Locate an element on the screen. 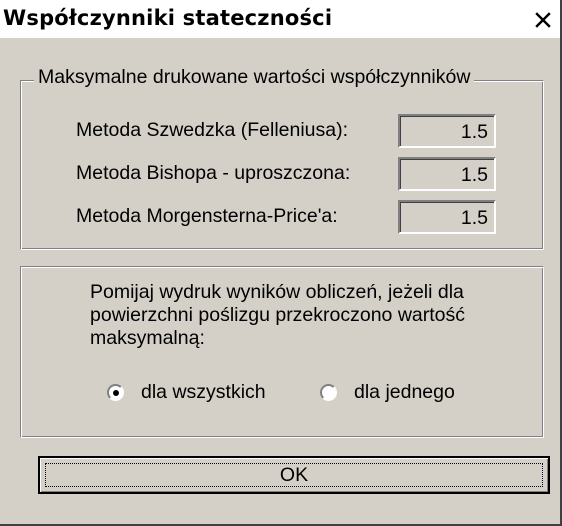 Image resolution: width=562 pixels, height=526 pixels. radio-for-one-label: dla jednego is located at coordinates (404, 392).